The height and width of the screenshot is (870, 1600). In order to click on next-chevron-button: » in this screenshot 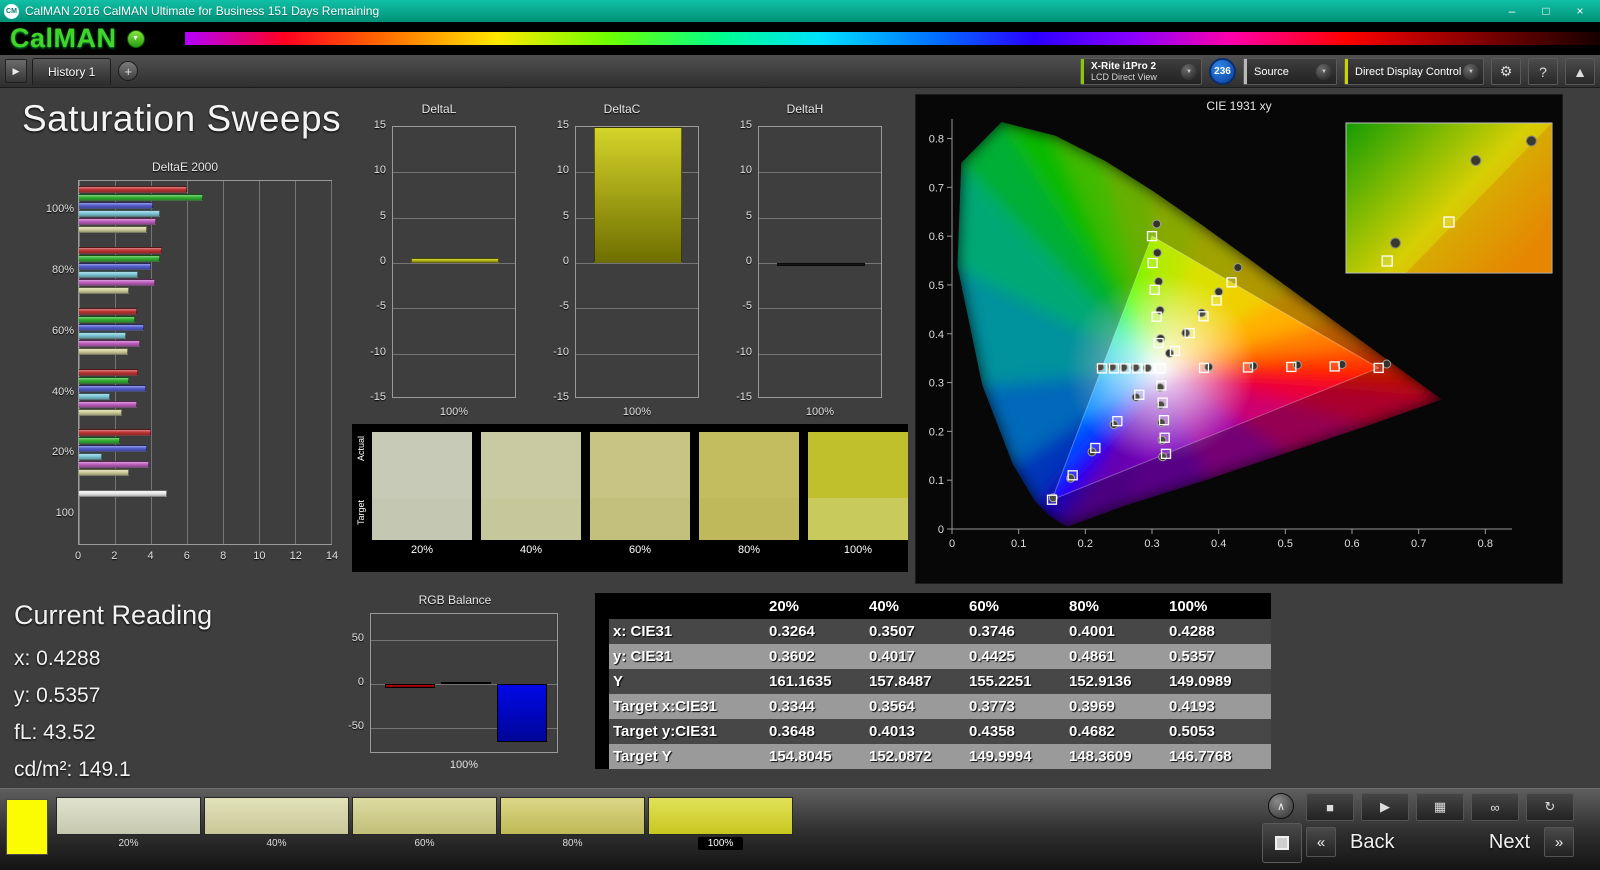, I will do `click(1559, 842)`.